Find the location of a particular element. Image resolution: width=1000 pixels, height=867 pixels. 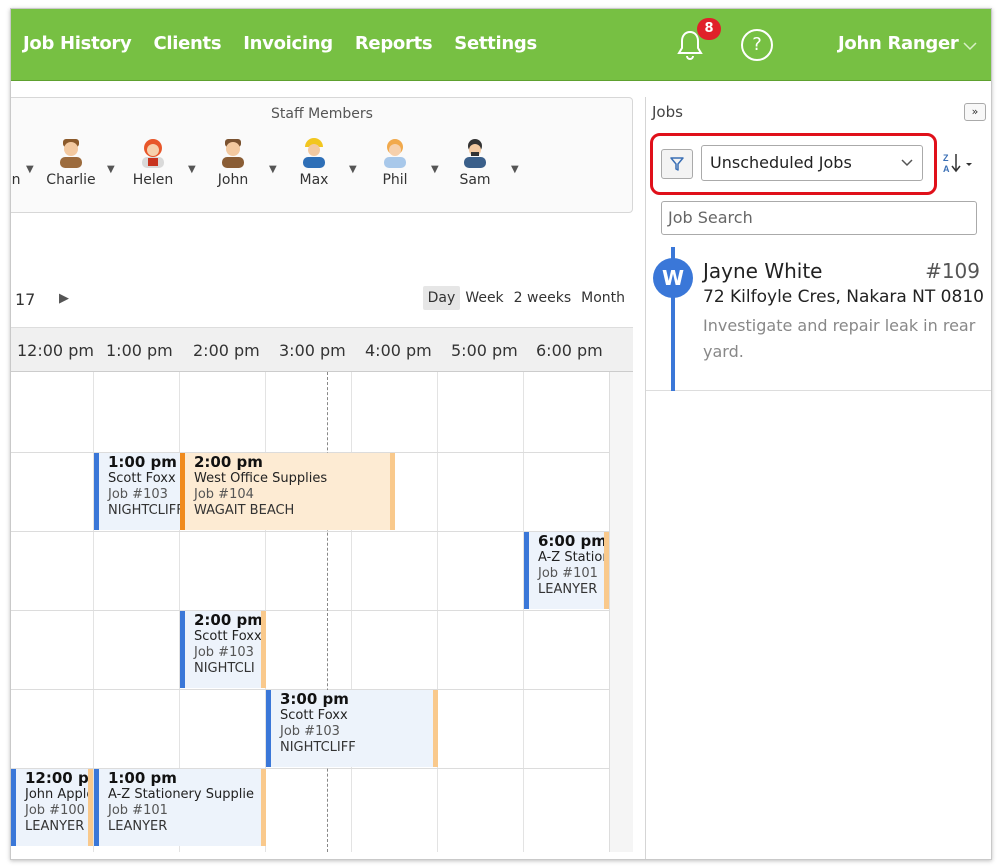

job-number: #109 is located at coordinates (952, 271).